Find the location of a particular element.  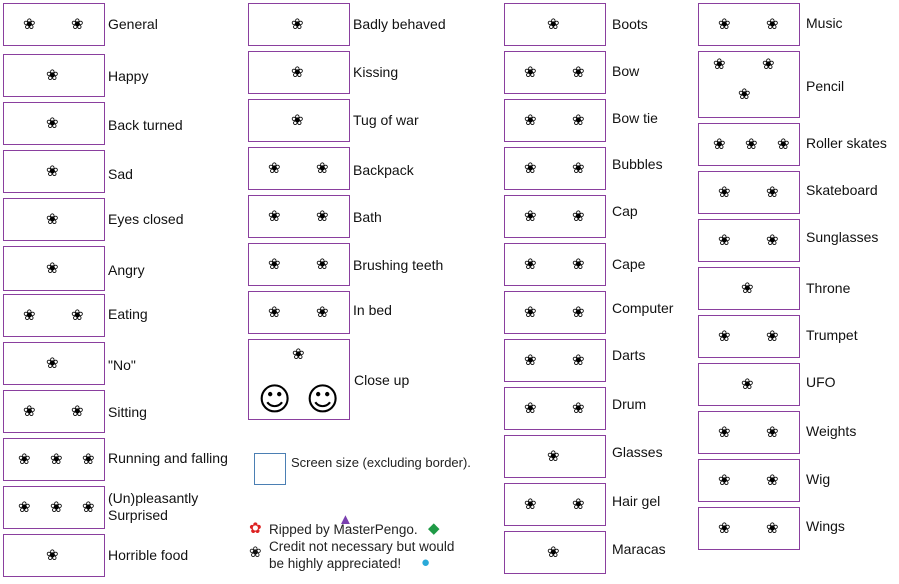

sprite-frame-sunglasses is located at coordinates (749, 240).